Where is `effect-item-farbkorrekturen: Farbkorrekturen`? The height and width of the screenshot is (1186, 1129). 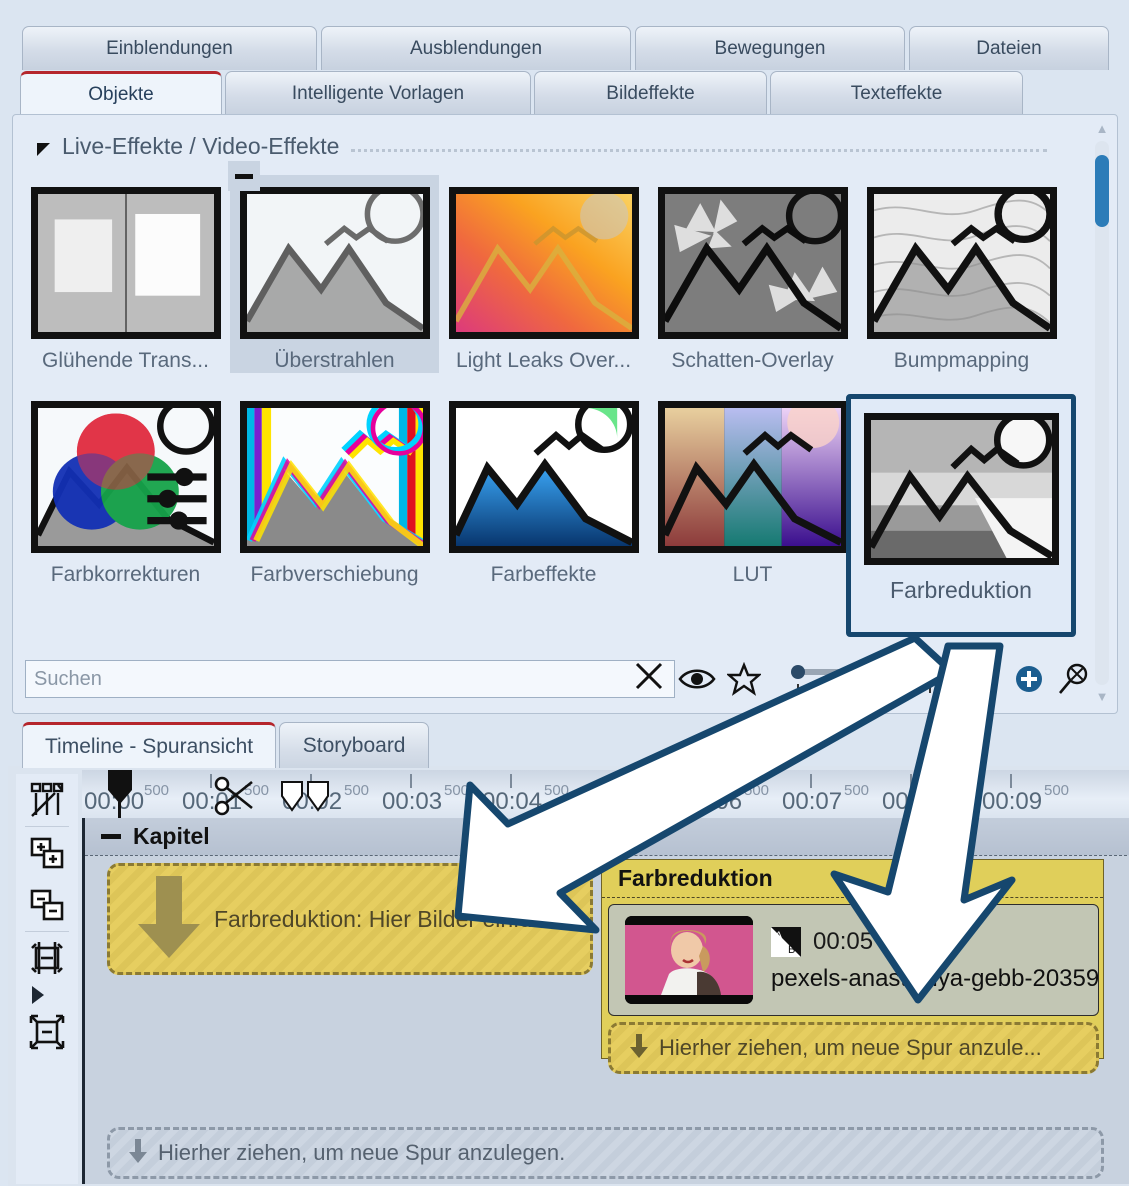 effect-item-farbkorrekturen: Farbkorrekturen is located at coordinates (125, 488).